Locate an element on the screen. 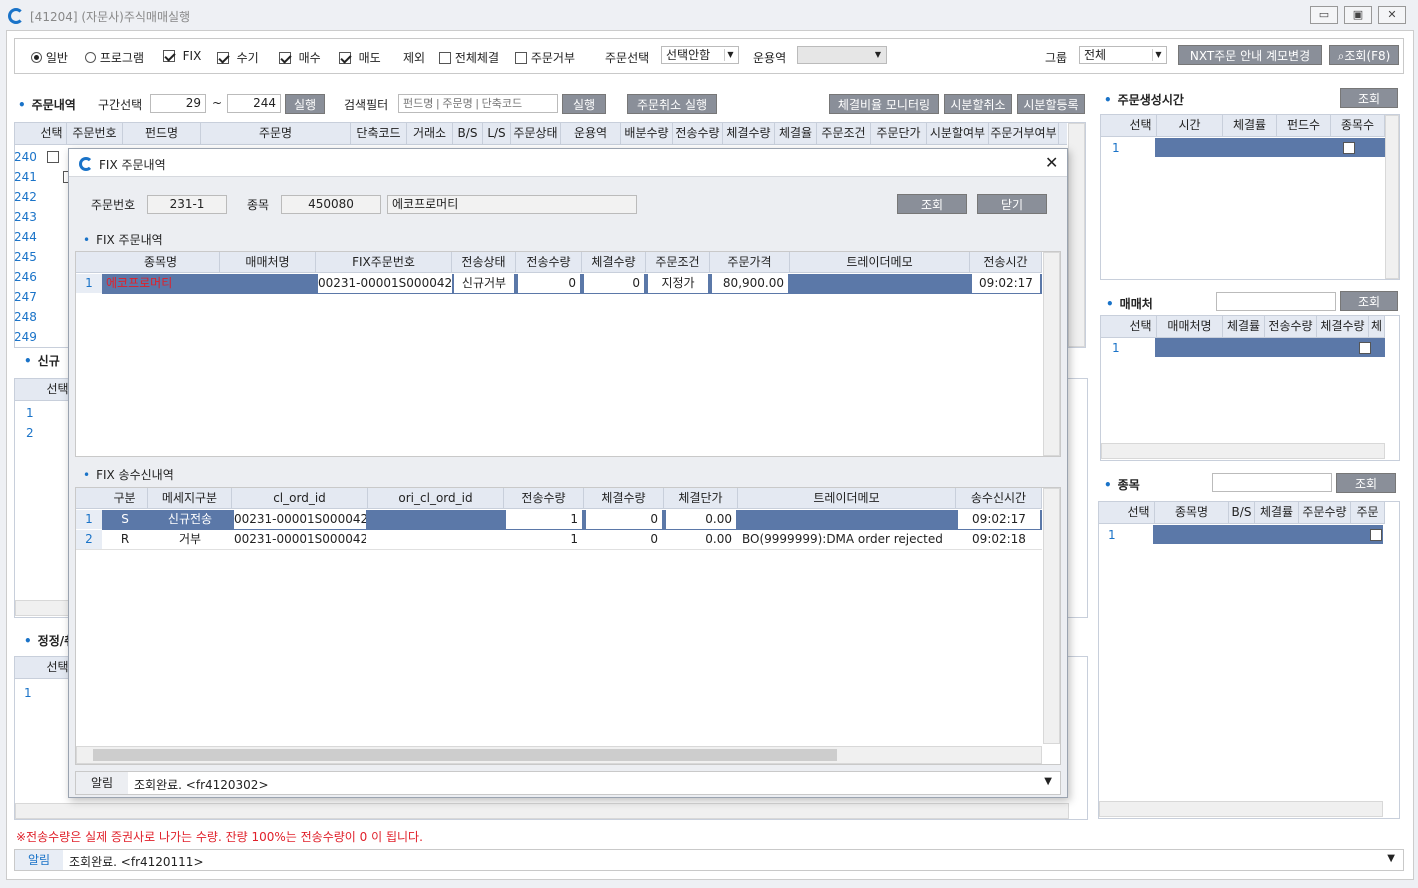 This screenshot has height=888, width=1418. range-to-input: 244 is located at coordinates (254, 103).